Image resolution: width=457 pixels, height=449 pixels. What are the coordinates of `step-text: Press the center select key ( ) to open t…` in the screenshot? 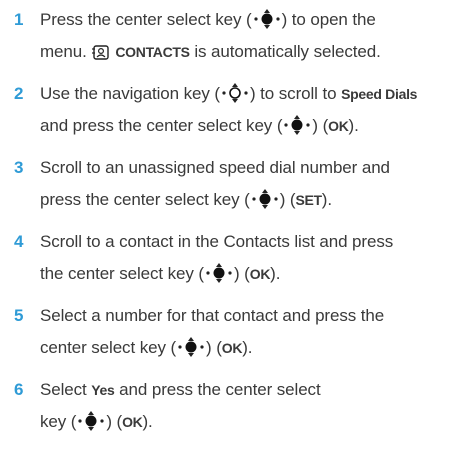 It's located at (245, 36).